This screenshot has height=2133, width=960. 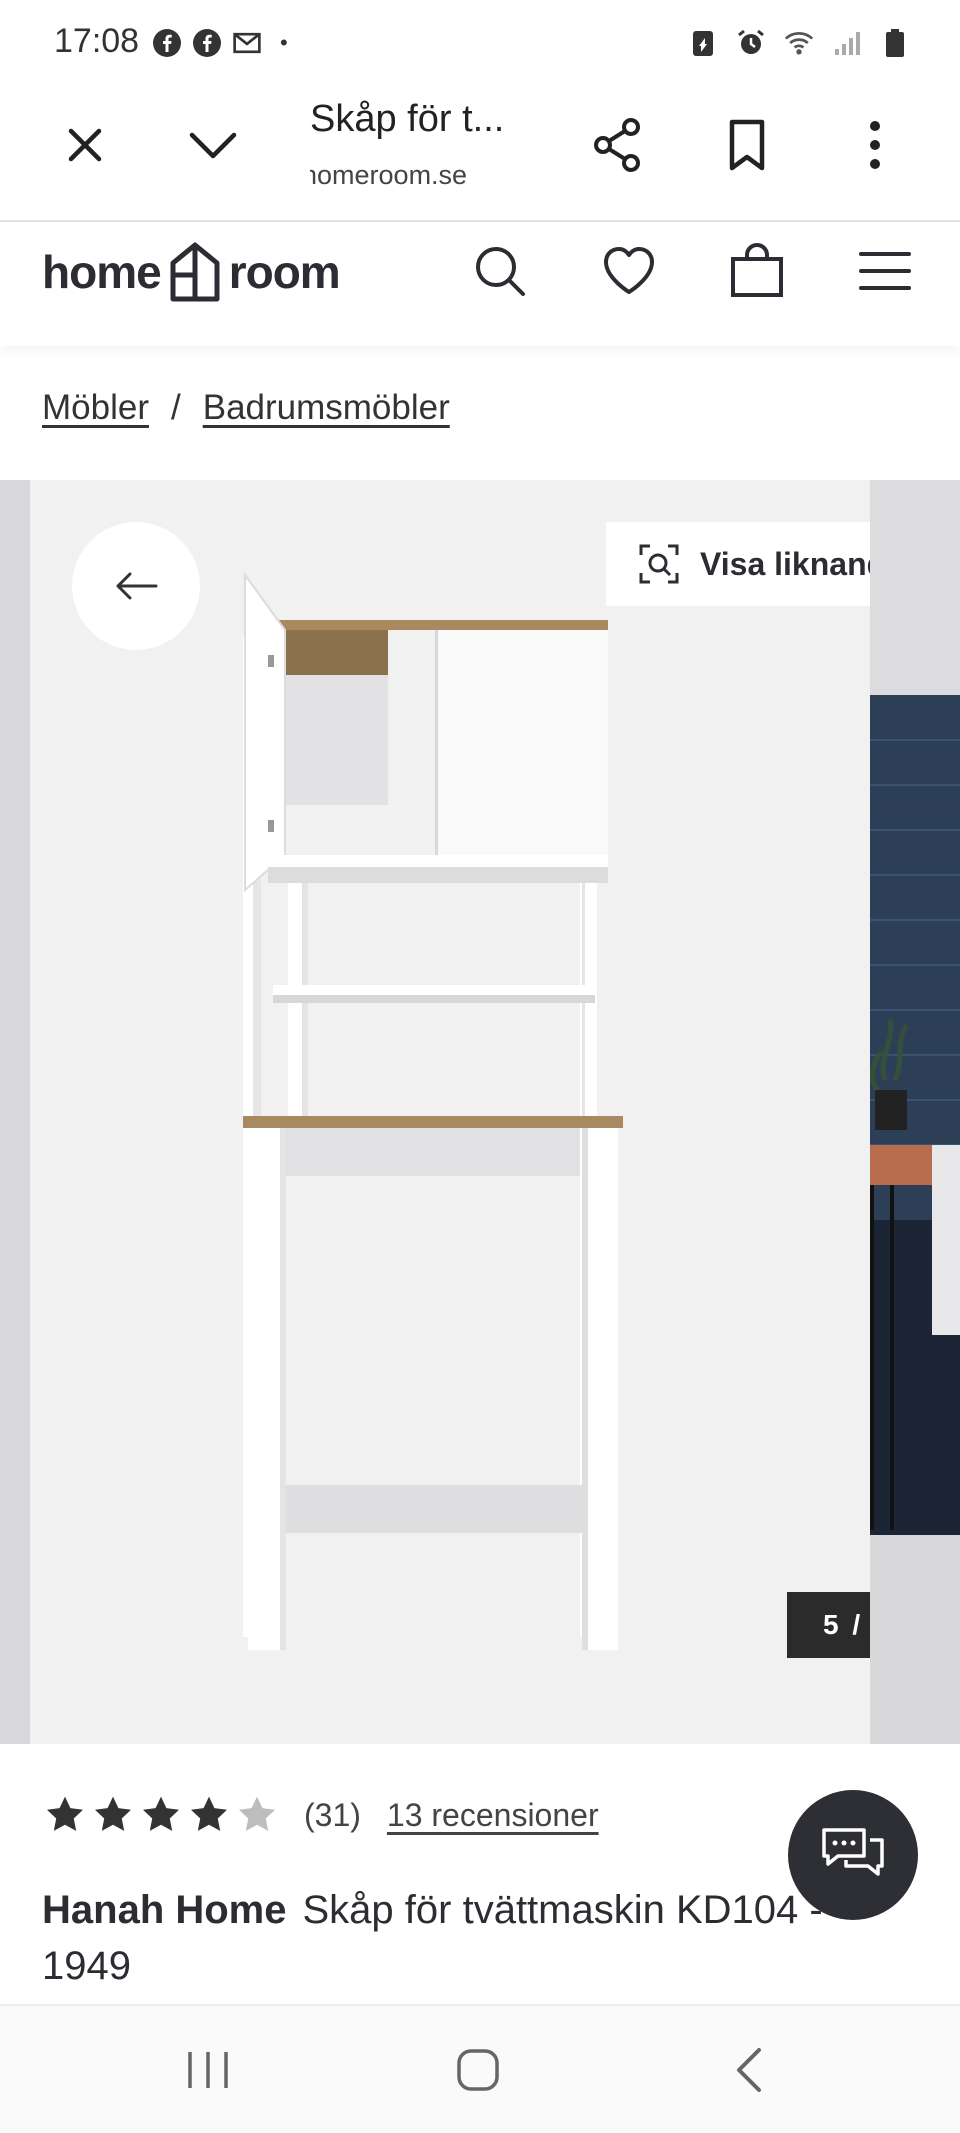 I want to click on back-chevron-icon, so click(x=749, y=2070).